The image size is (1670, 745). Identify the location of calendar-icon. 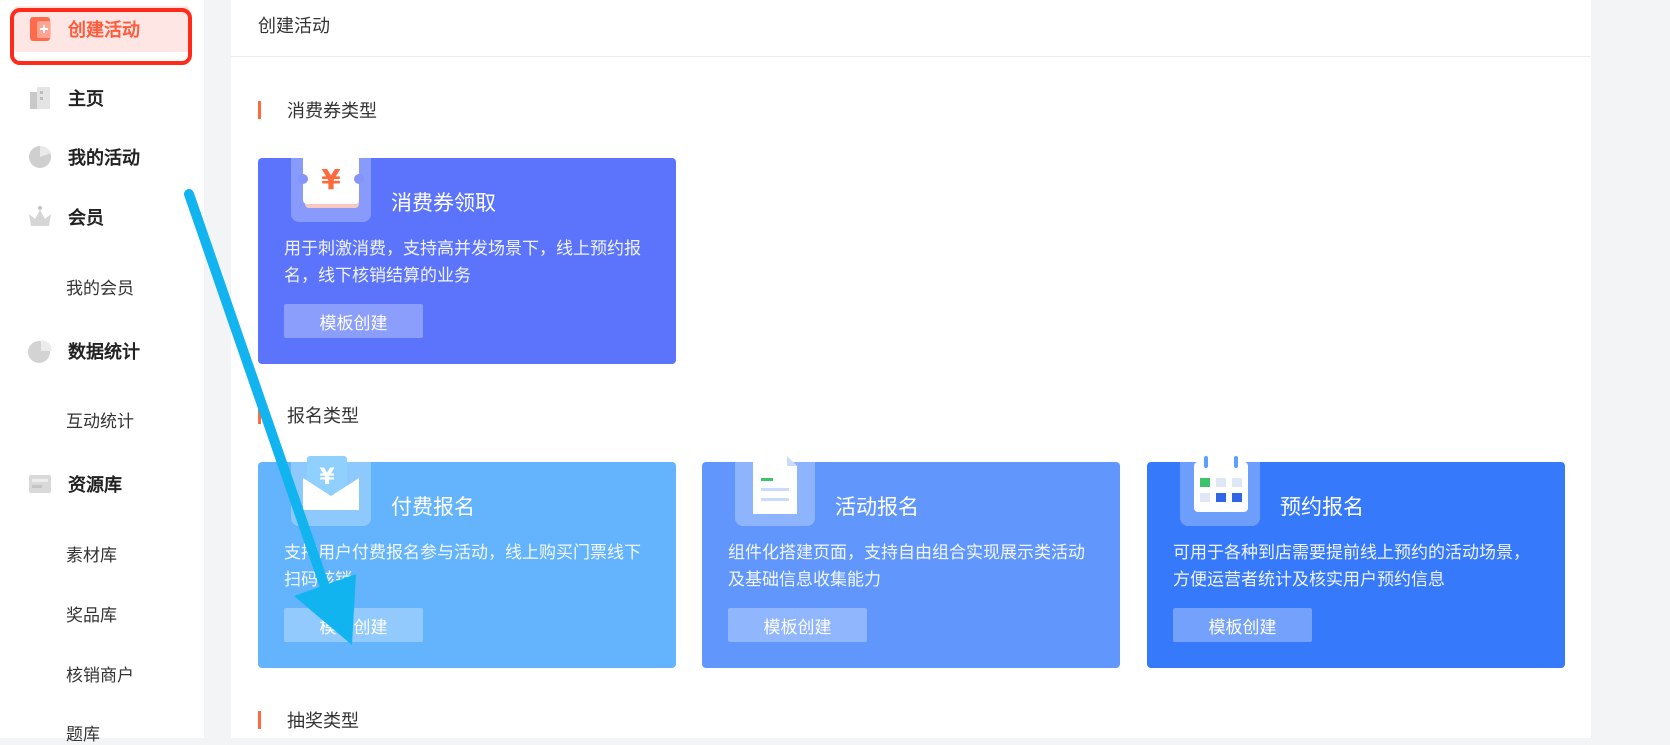
(1220, 485).